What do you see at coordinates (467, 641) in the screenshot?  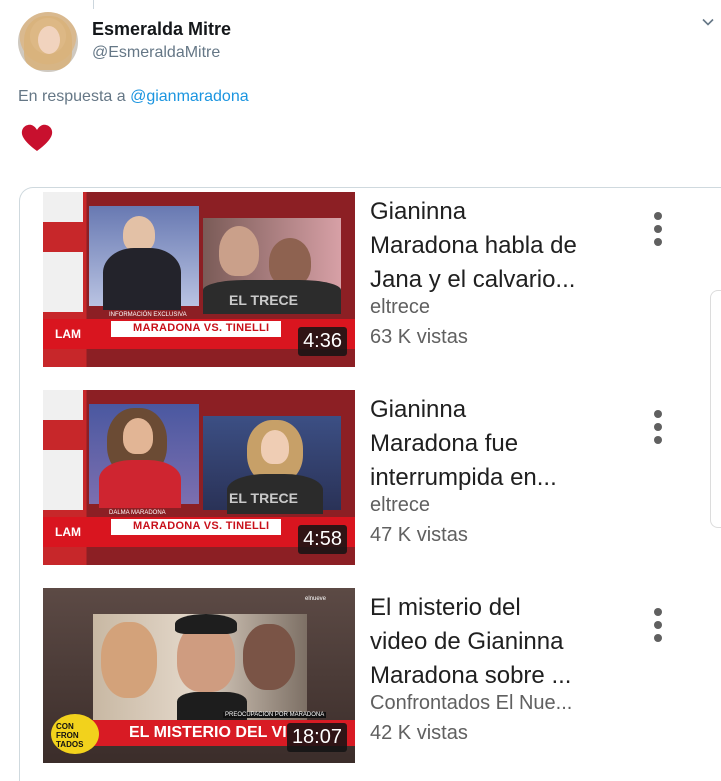 I see `title-line: video de Gianinna` at bounding box center [467, 641].